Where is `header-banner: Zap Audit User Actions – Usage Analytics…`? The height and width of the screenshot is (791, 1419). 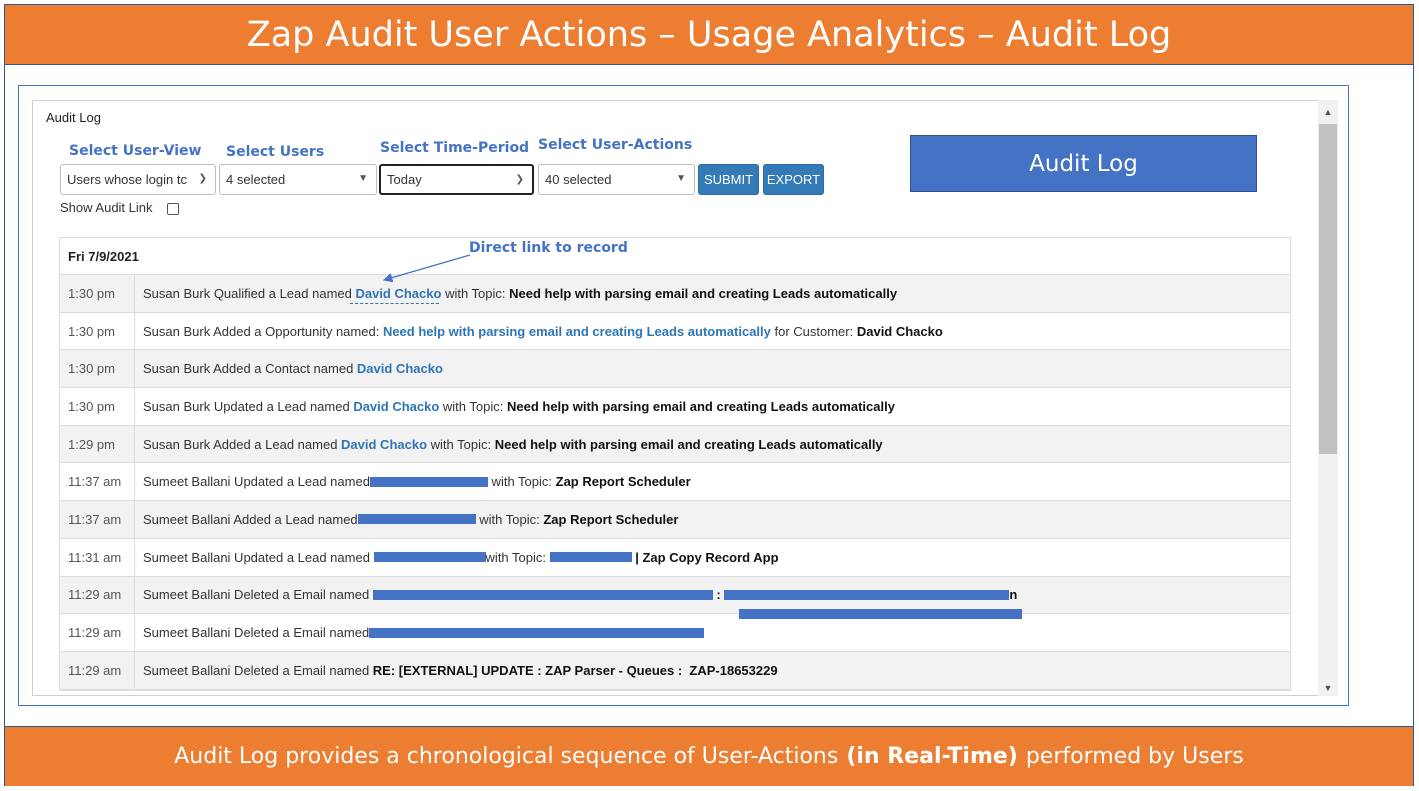 header-banner: Zap Audit User Actions – Usage Analytics… is located at coordinates (709, 35).